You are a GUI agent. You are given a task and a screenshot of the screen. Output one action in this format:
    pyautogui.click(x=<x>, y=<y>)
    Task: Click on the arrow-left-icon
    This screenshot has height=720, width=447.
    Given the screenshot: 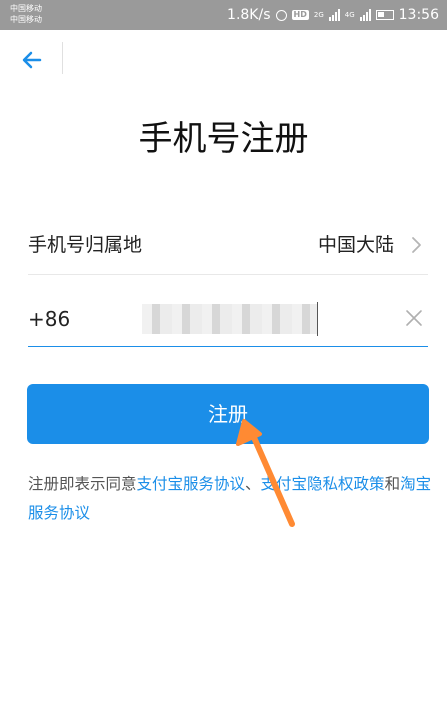 What is the action you would take?
    pyautogui.click(x=32, y=60)
    